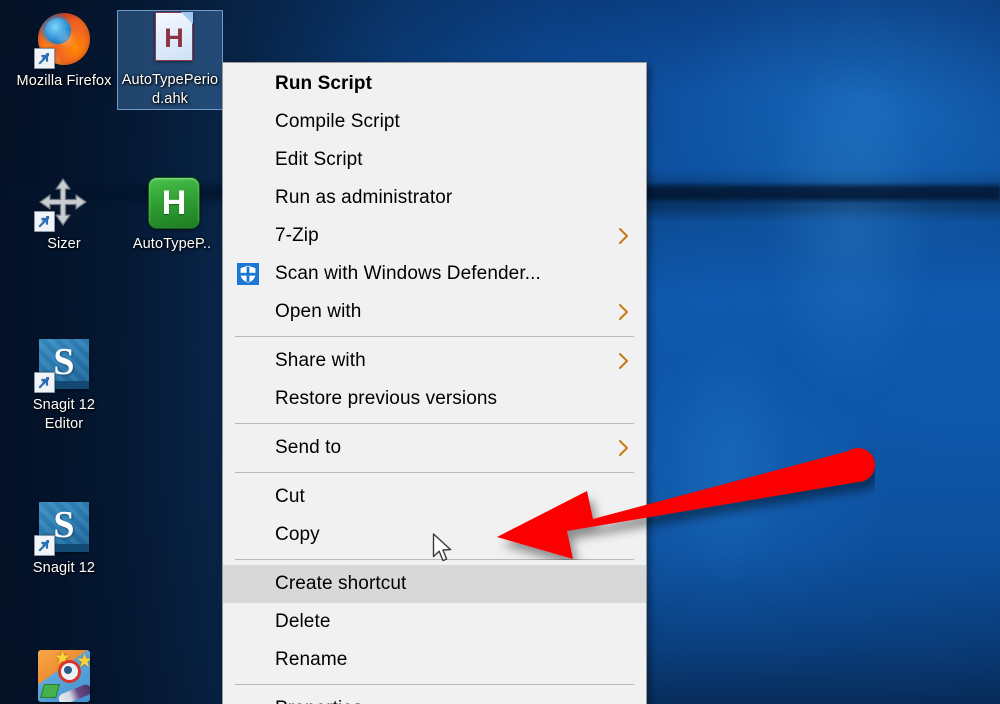 The image size is (1000, 704). I want to click on desktop-icon-snagit-12-editor: S Snagit 12 Editor, so click(64, 385).